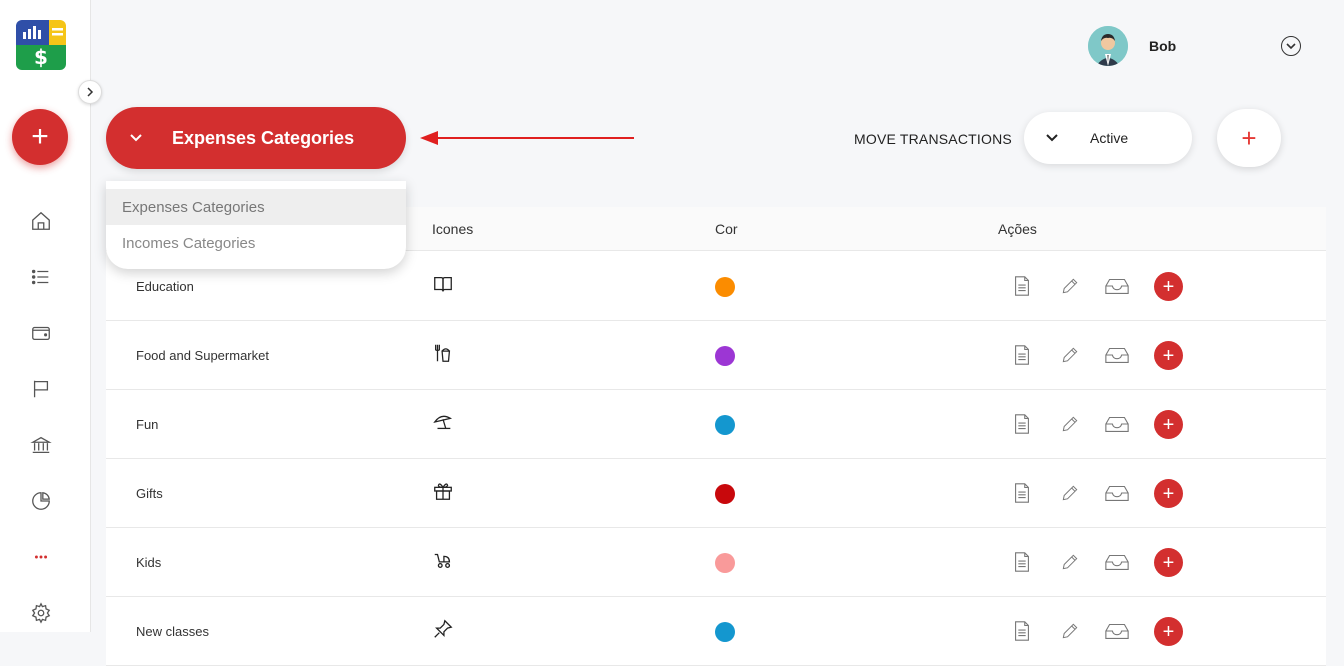  I want to click on category-name: Food and Supermarket, so click(202, 355).